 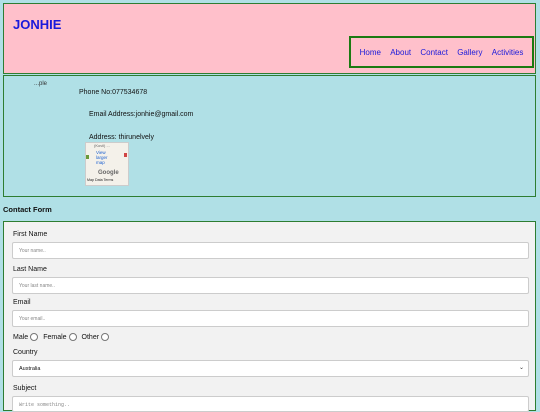 What do you see at coordinates (105, 337) in the screenshot?
I see `gender-other-radio` at bounding box center [105, 337].